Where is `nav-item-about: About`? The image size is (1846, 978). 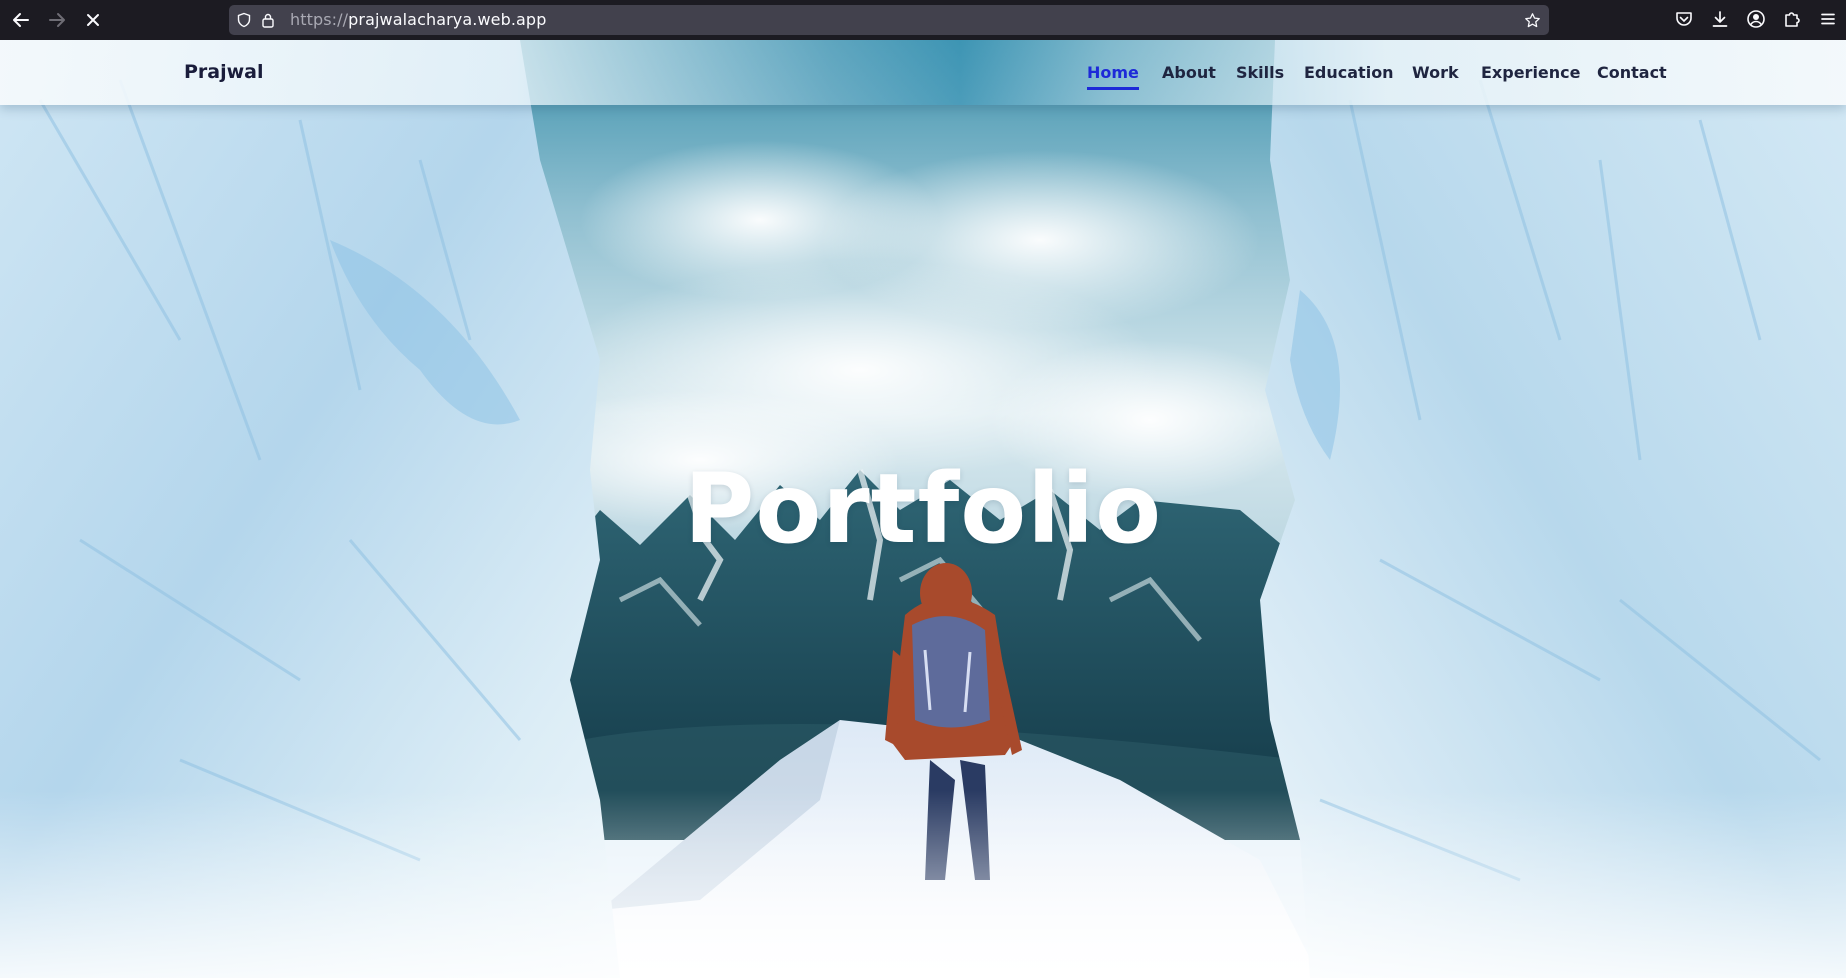
nav-item-about: About is located at coordinates (1189, 72).